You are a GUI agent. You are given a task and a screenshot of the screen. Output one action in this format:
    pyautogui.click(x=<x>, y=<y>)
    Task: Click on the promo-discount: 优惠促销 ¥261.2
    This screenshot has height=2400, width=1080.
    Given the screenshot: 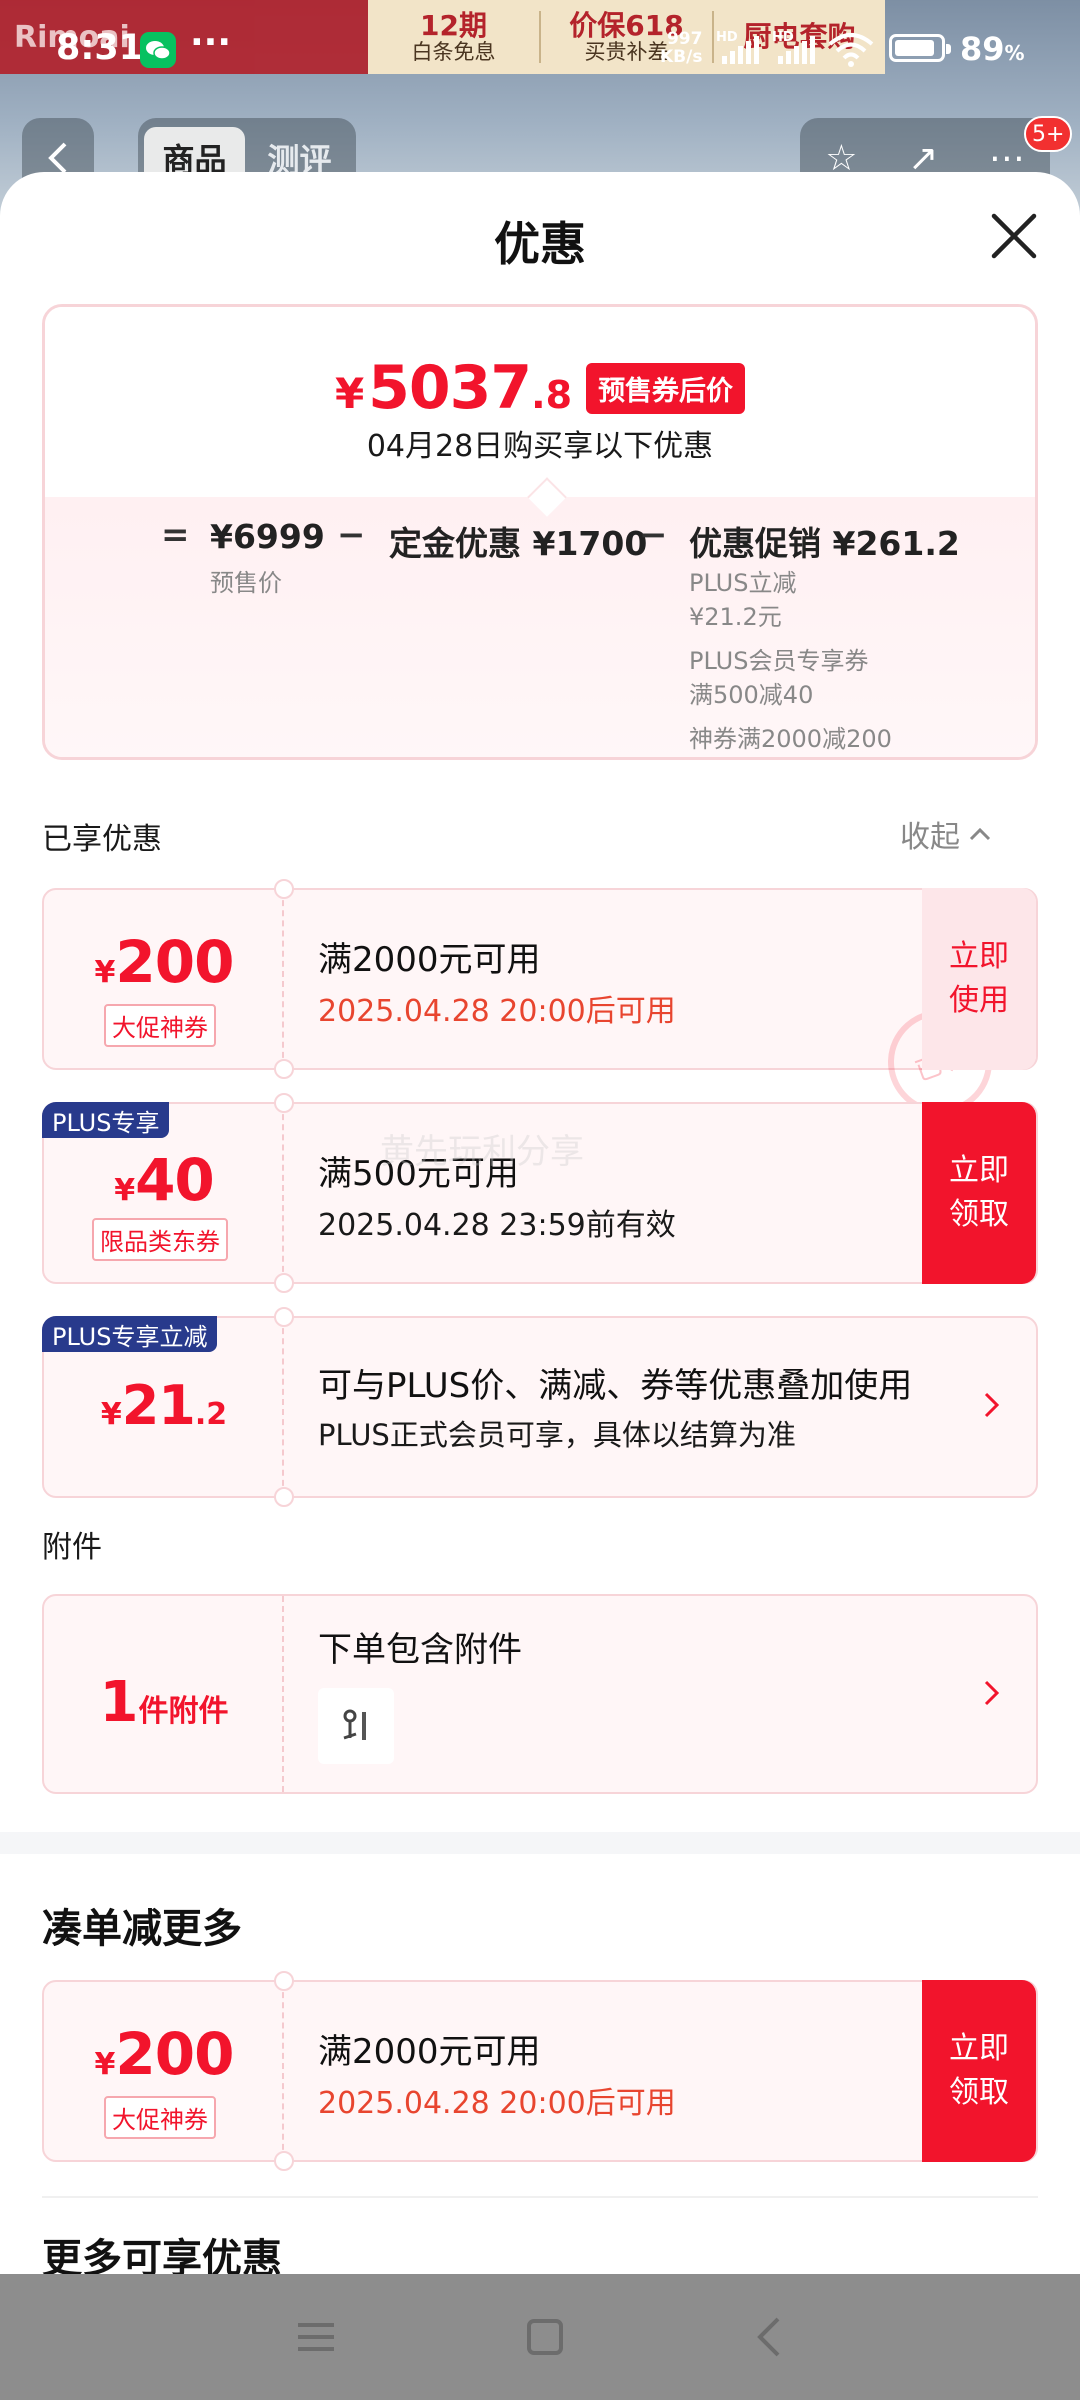 What is the action you would take?
    pyautogui.click(x=824, y=543)
    